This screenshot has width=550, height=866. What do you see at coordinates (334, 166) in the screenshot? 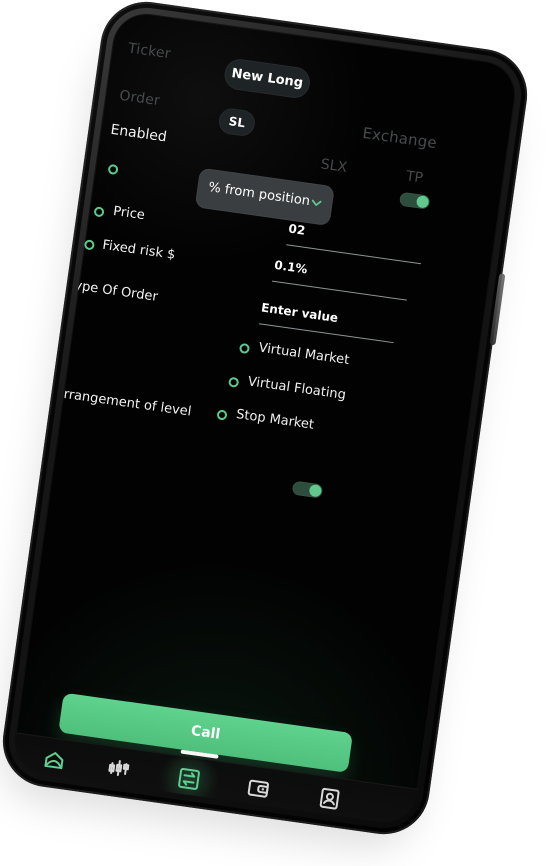
I see `tab-slx: SLX` at bounding box center [334, 166].